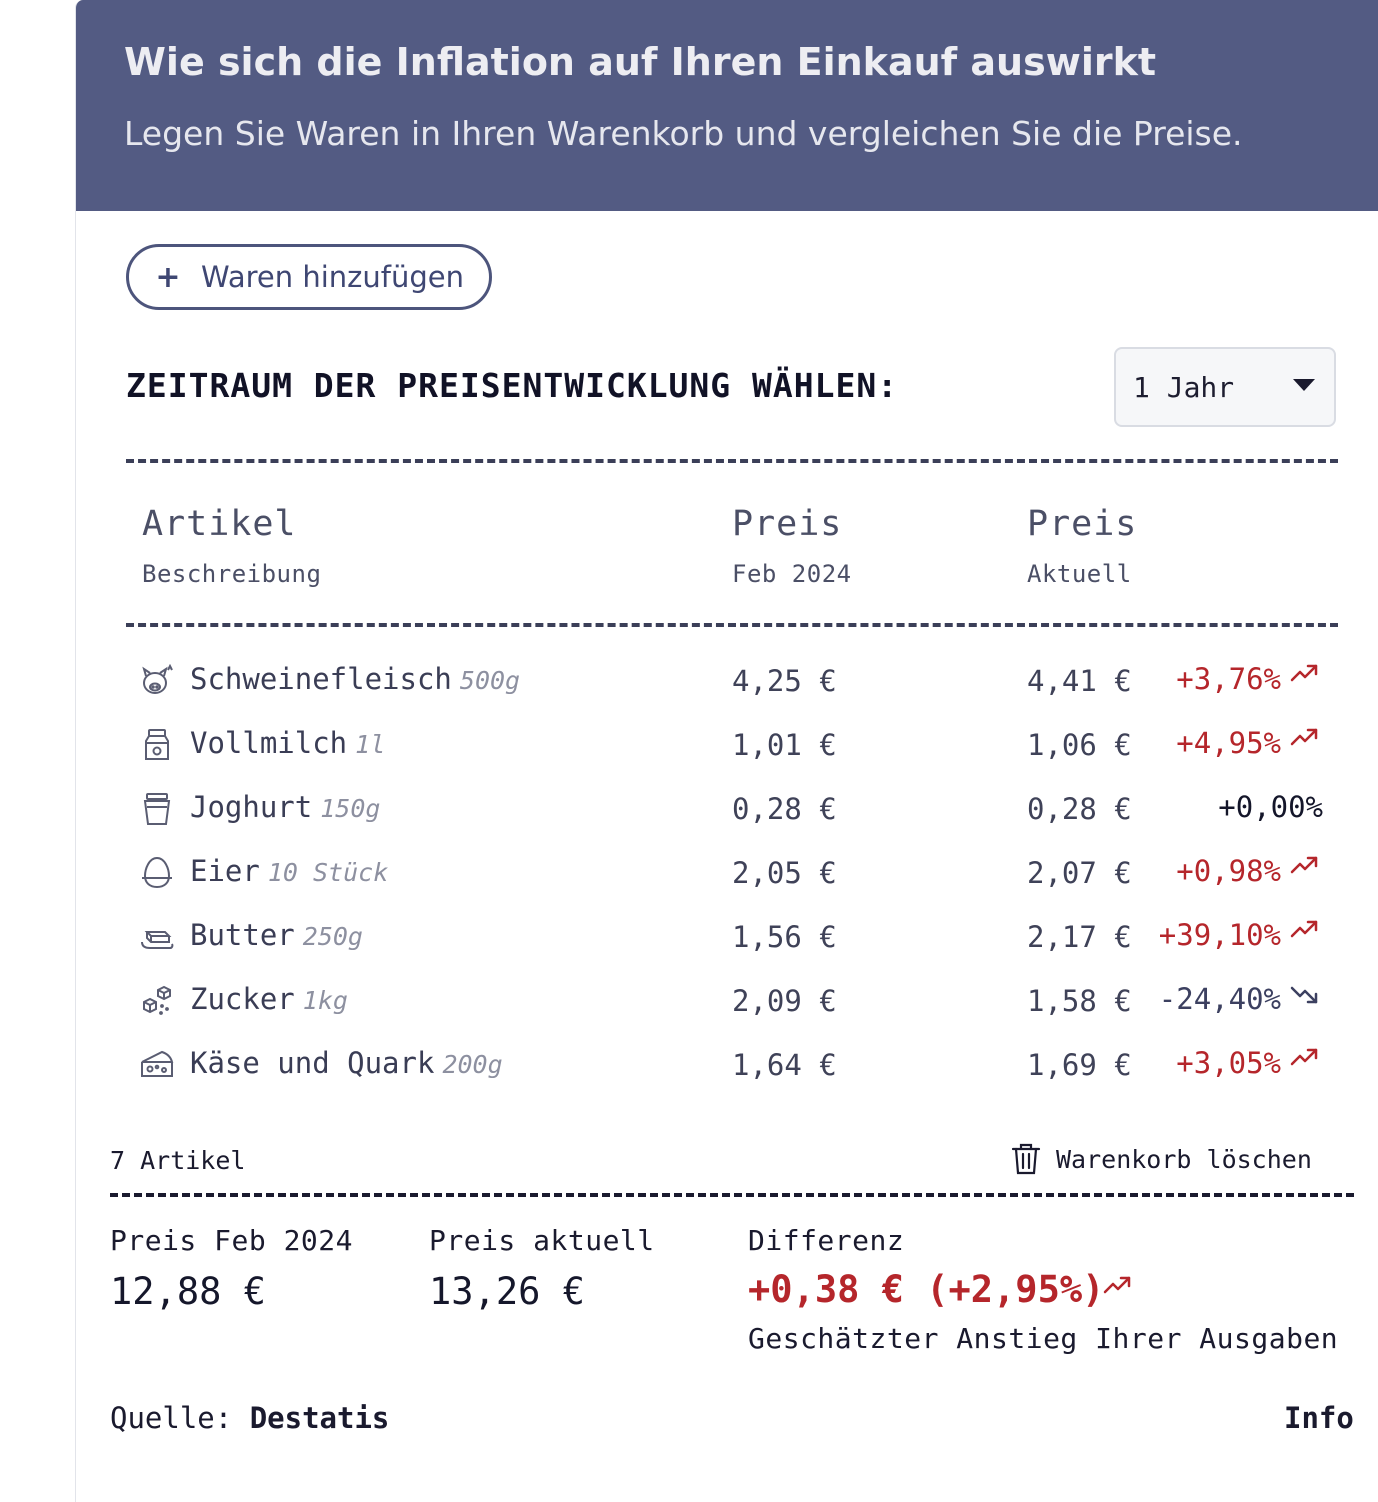  I want to click on price-old: 1,56 €, so click(784, 937).